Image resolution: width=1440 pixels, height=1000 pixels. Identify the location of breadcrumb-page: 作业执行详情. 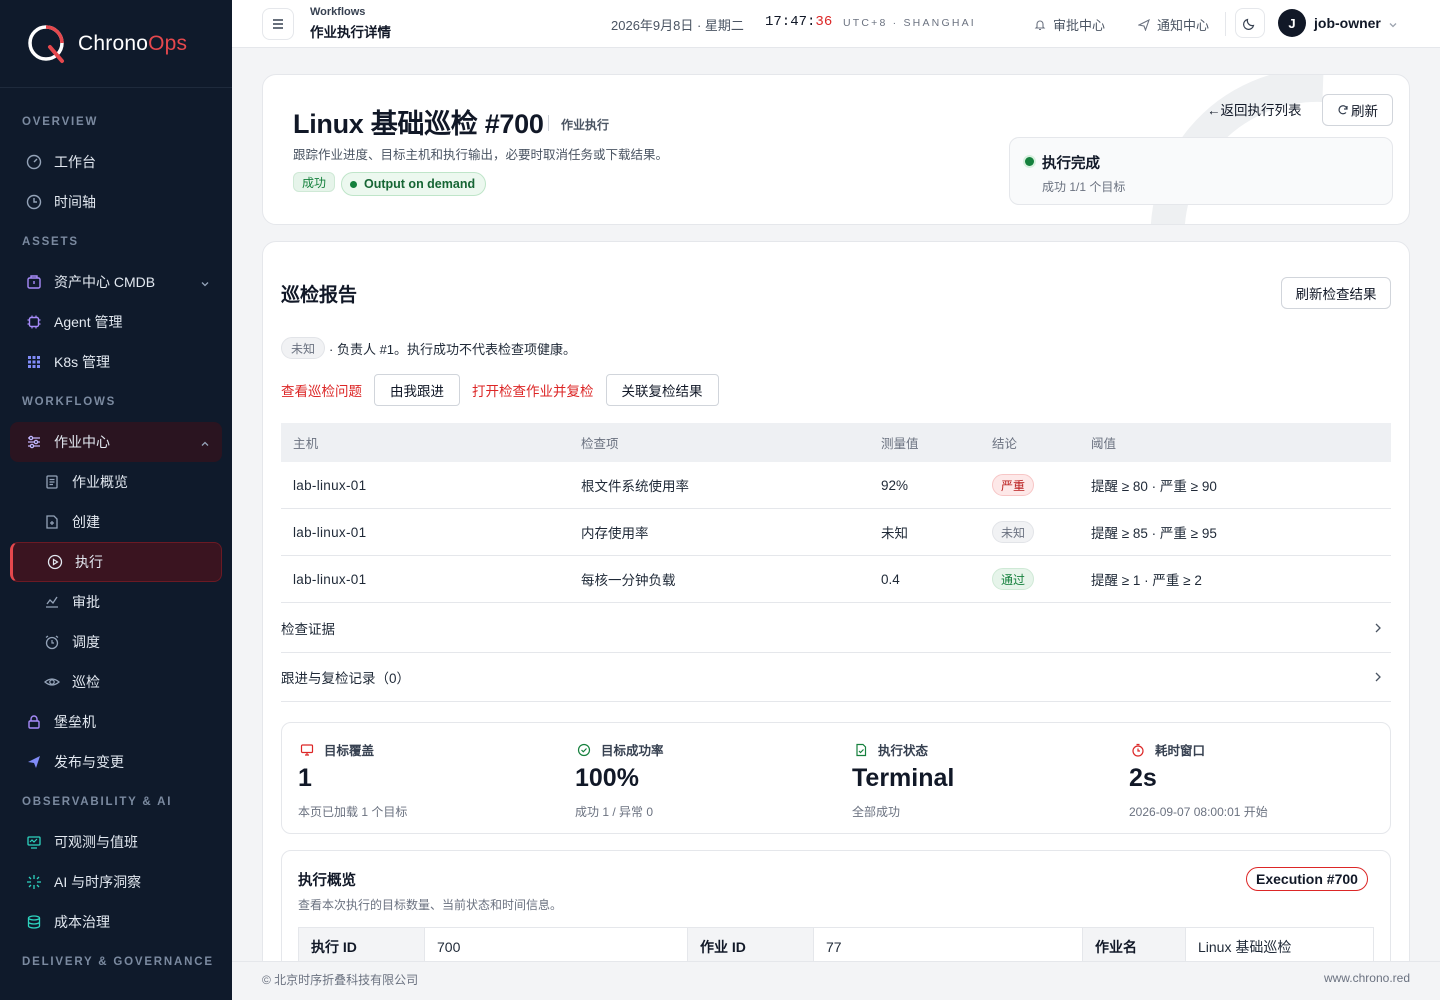
(350, 32).